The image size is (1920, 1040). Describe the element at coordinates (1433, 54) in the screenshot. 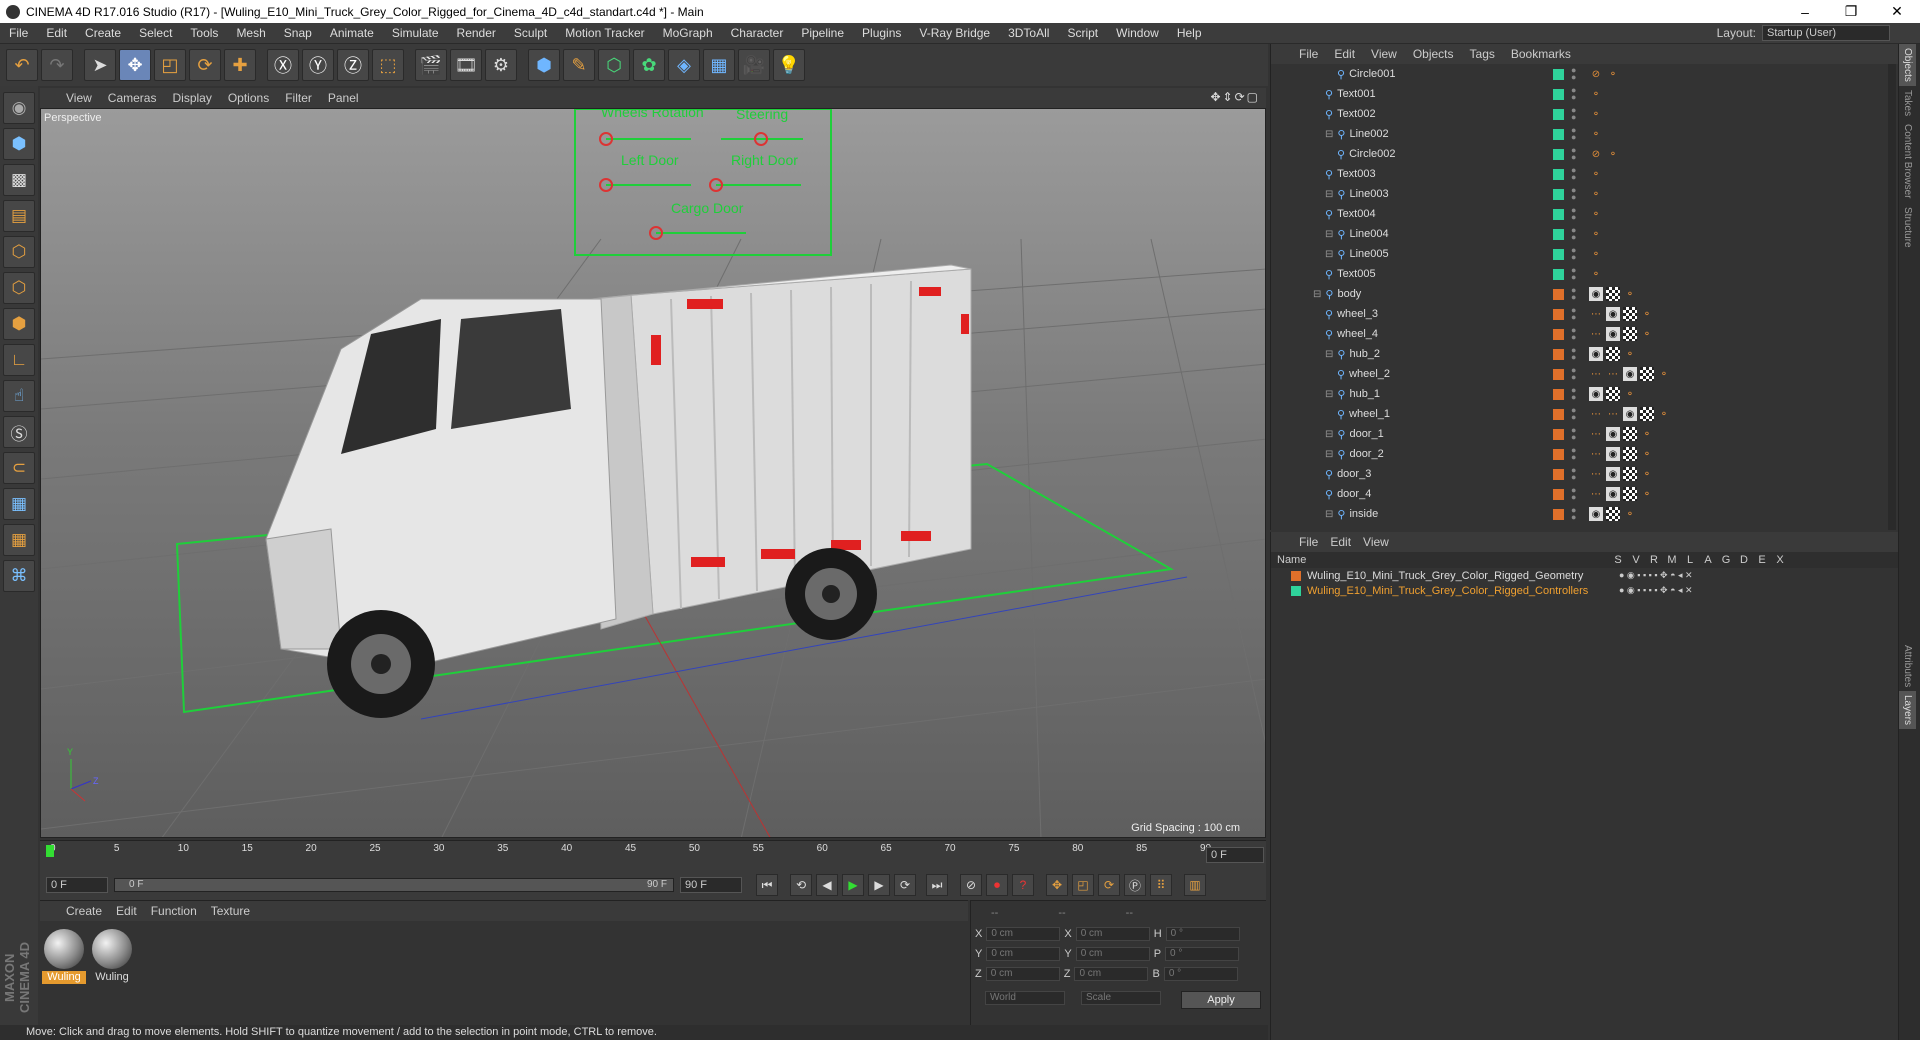

I see `objects-menu-objects: Objects` at that location.